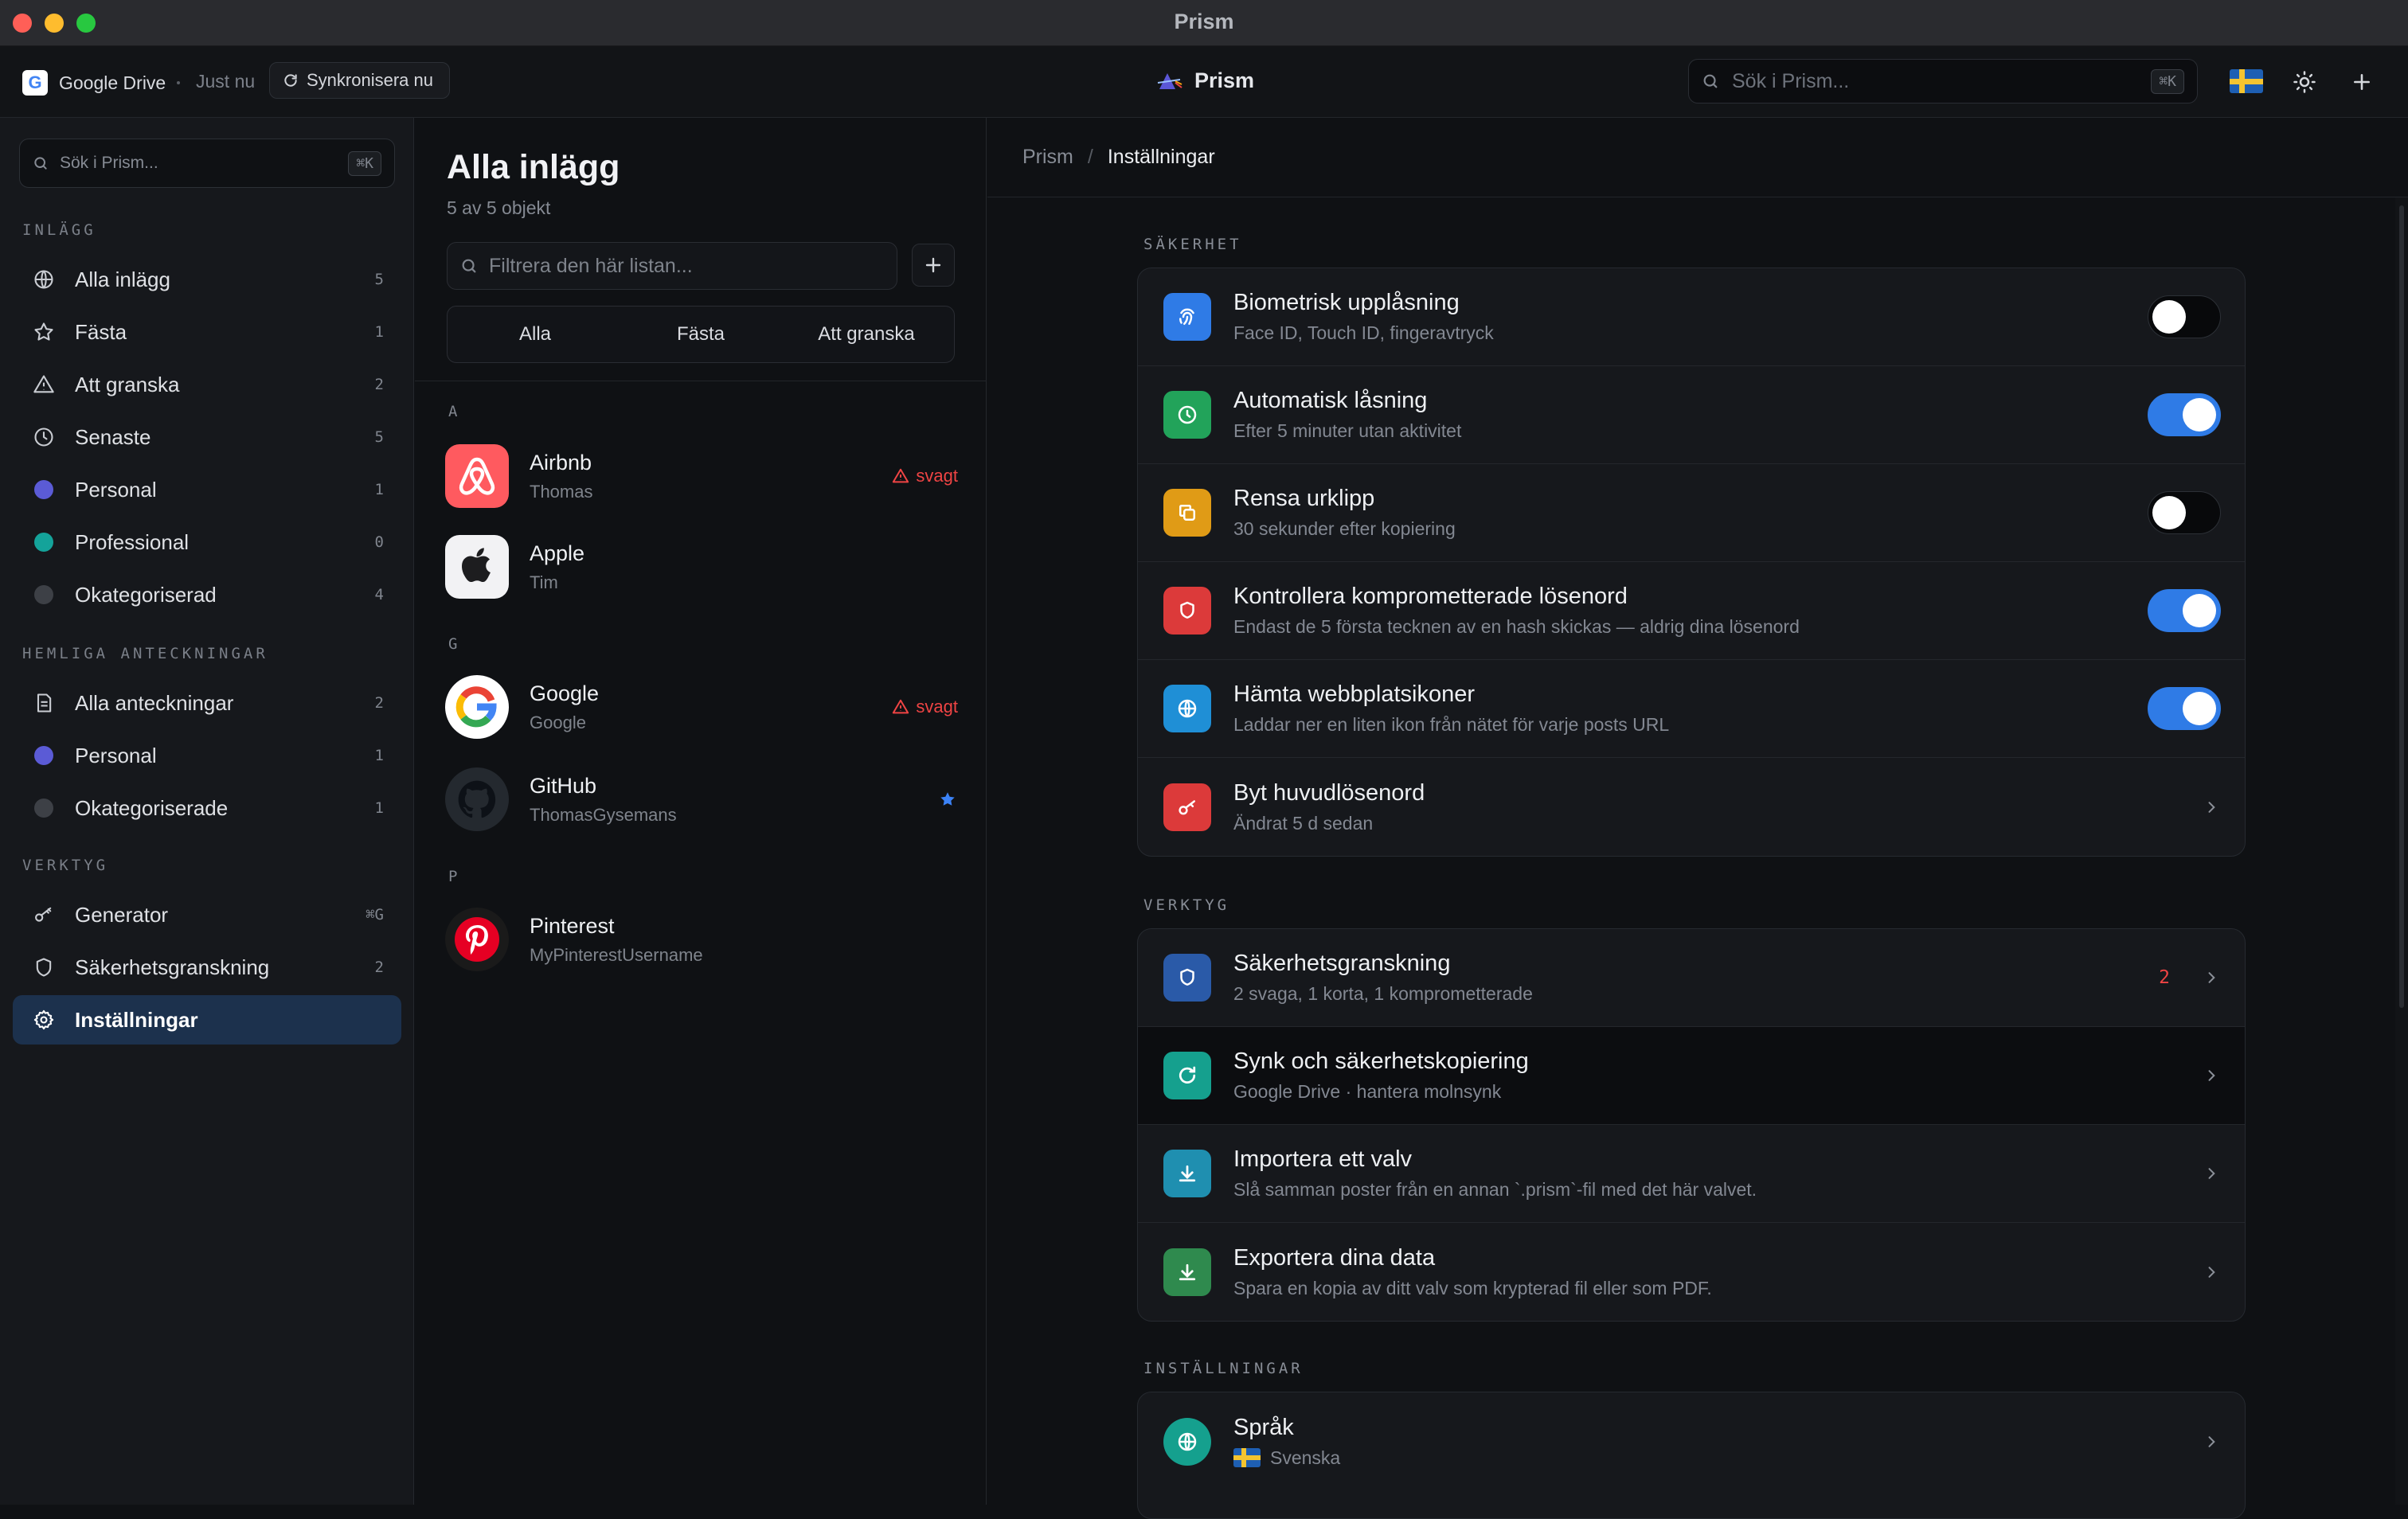 Image resolution: width=2408 pixels, height=1519 pixels. I want to click on sidebar-item-shortcut: ⌘G, so click(375, 915).